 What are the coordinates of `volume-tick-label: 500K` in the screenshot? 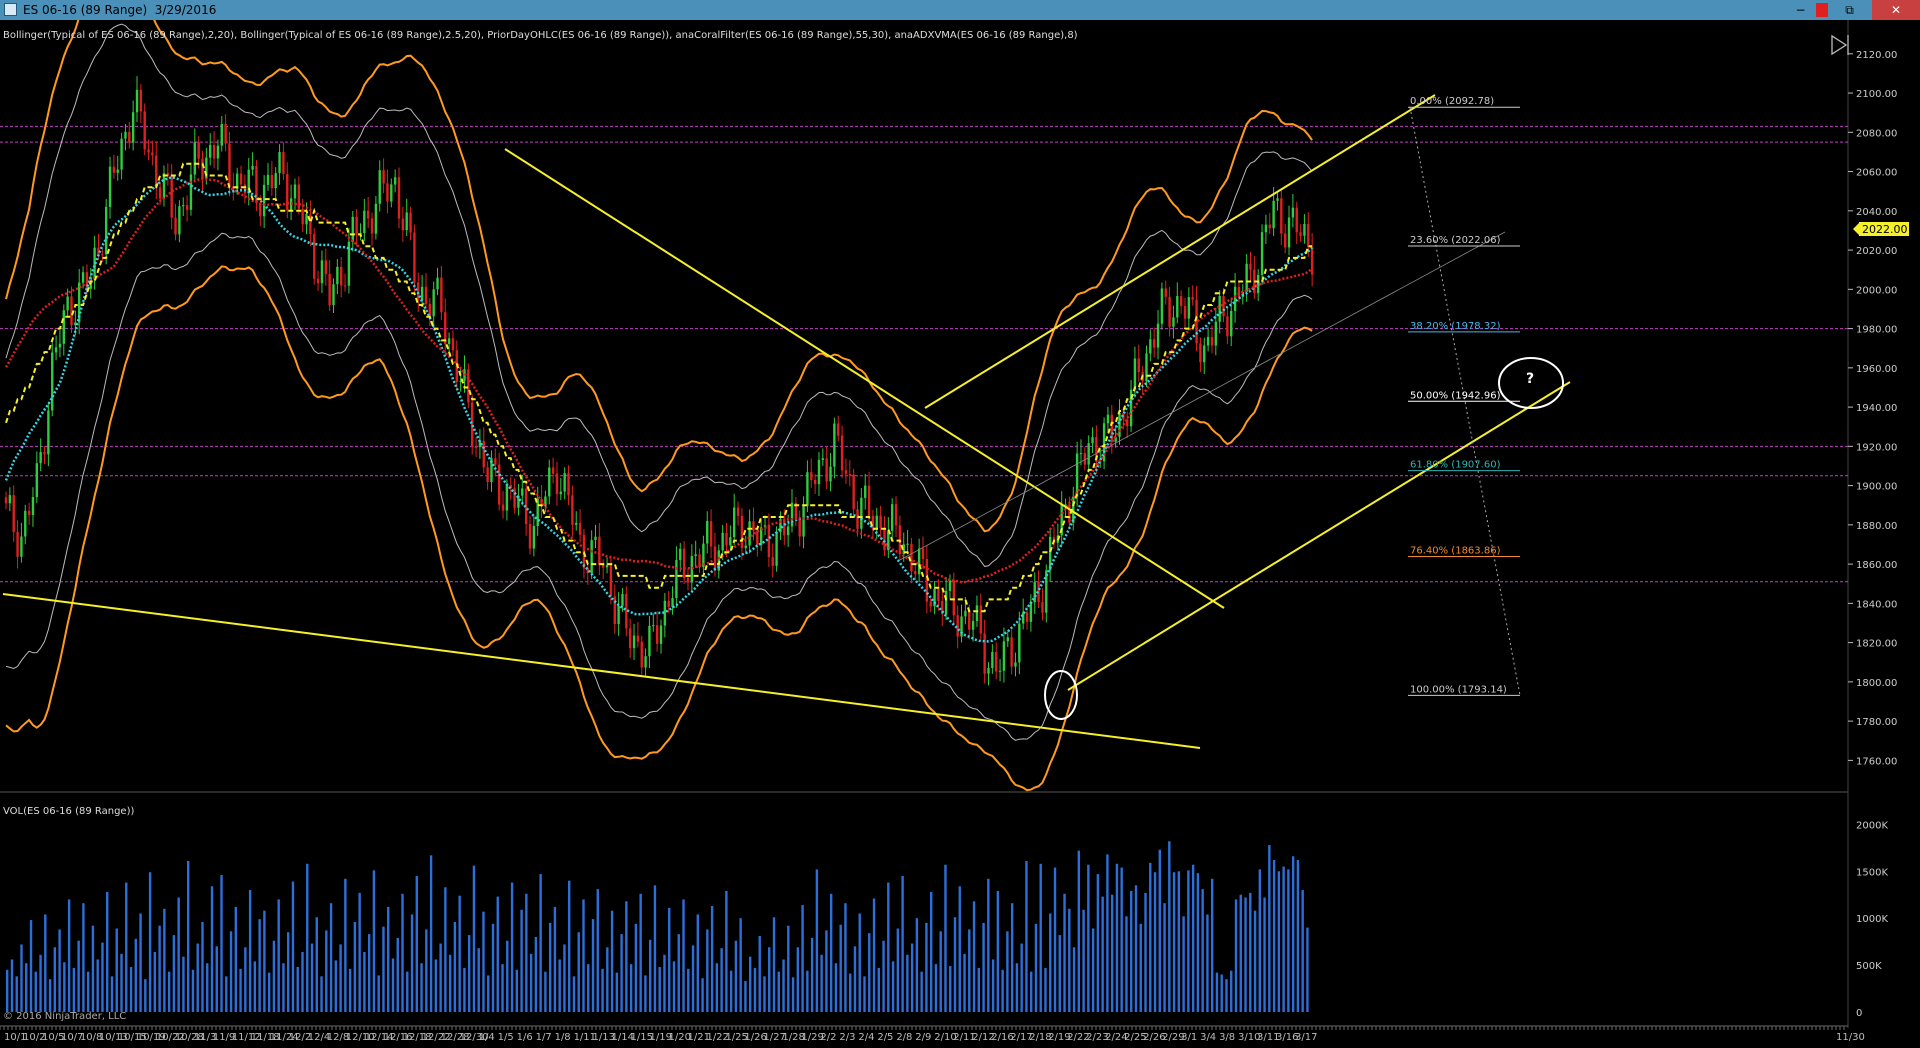 It's located at (1869, 966).